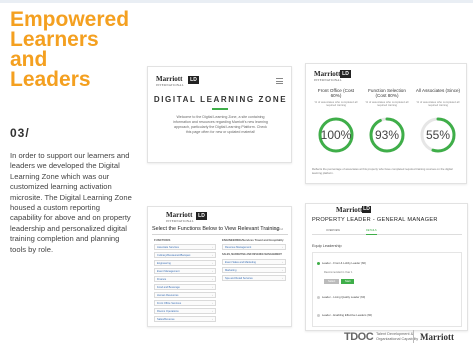 The height and width of the screenshot is (347, 473). Describe the element at coordinates (327, 246) in the screenshot. I see `plan-section-label: Equip Leadership` at that location.